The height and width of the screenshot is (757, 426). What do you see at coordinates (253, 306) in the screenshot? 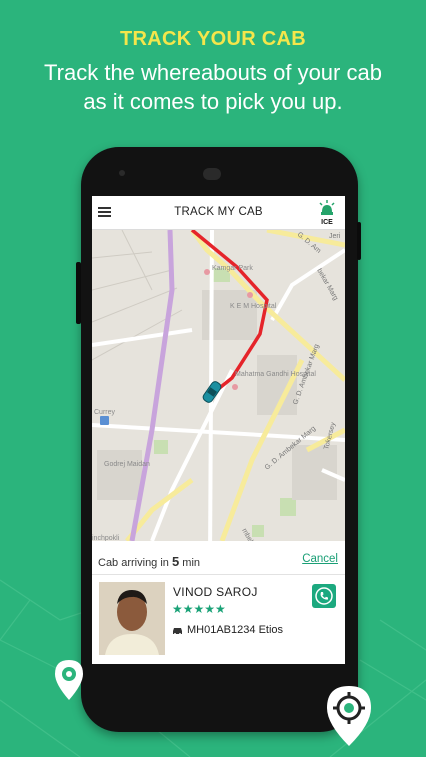
I see `map-label-kem: K E M Hospital` at bounding box center [253, 306].